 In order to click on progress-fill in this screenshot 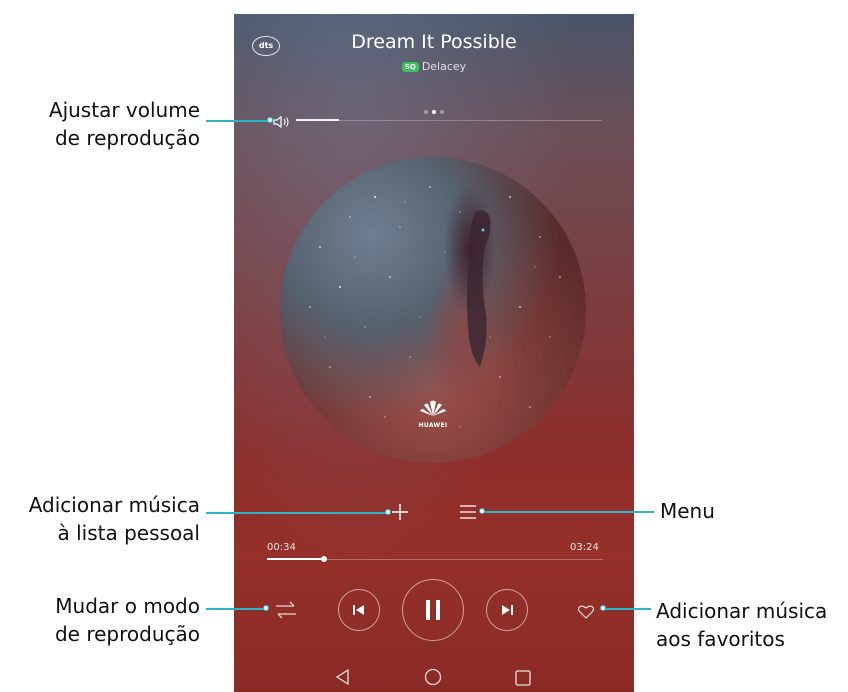, I will do `click(296, 559)`.